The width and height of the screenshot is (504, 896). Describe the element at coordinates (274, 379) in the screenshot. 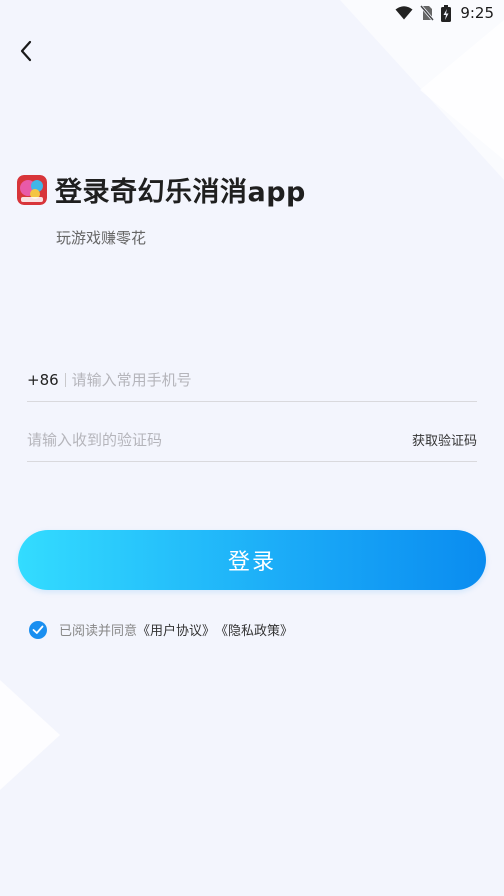

I see `phone-input` at that location.